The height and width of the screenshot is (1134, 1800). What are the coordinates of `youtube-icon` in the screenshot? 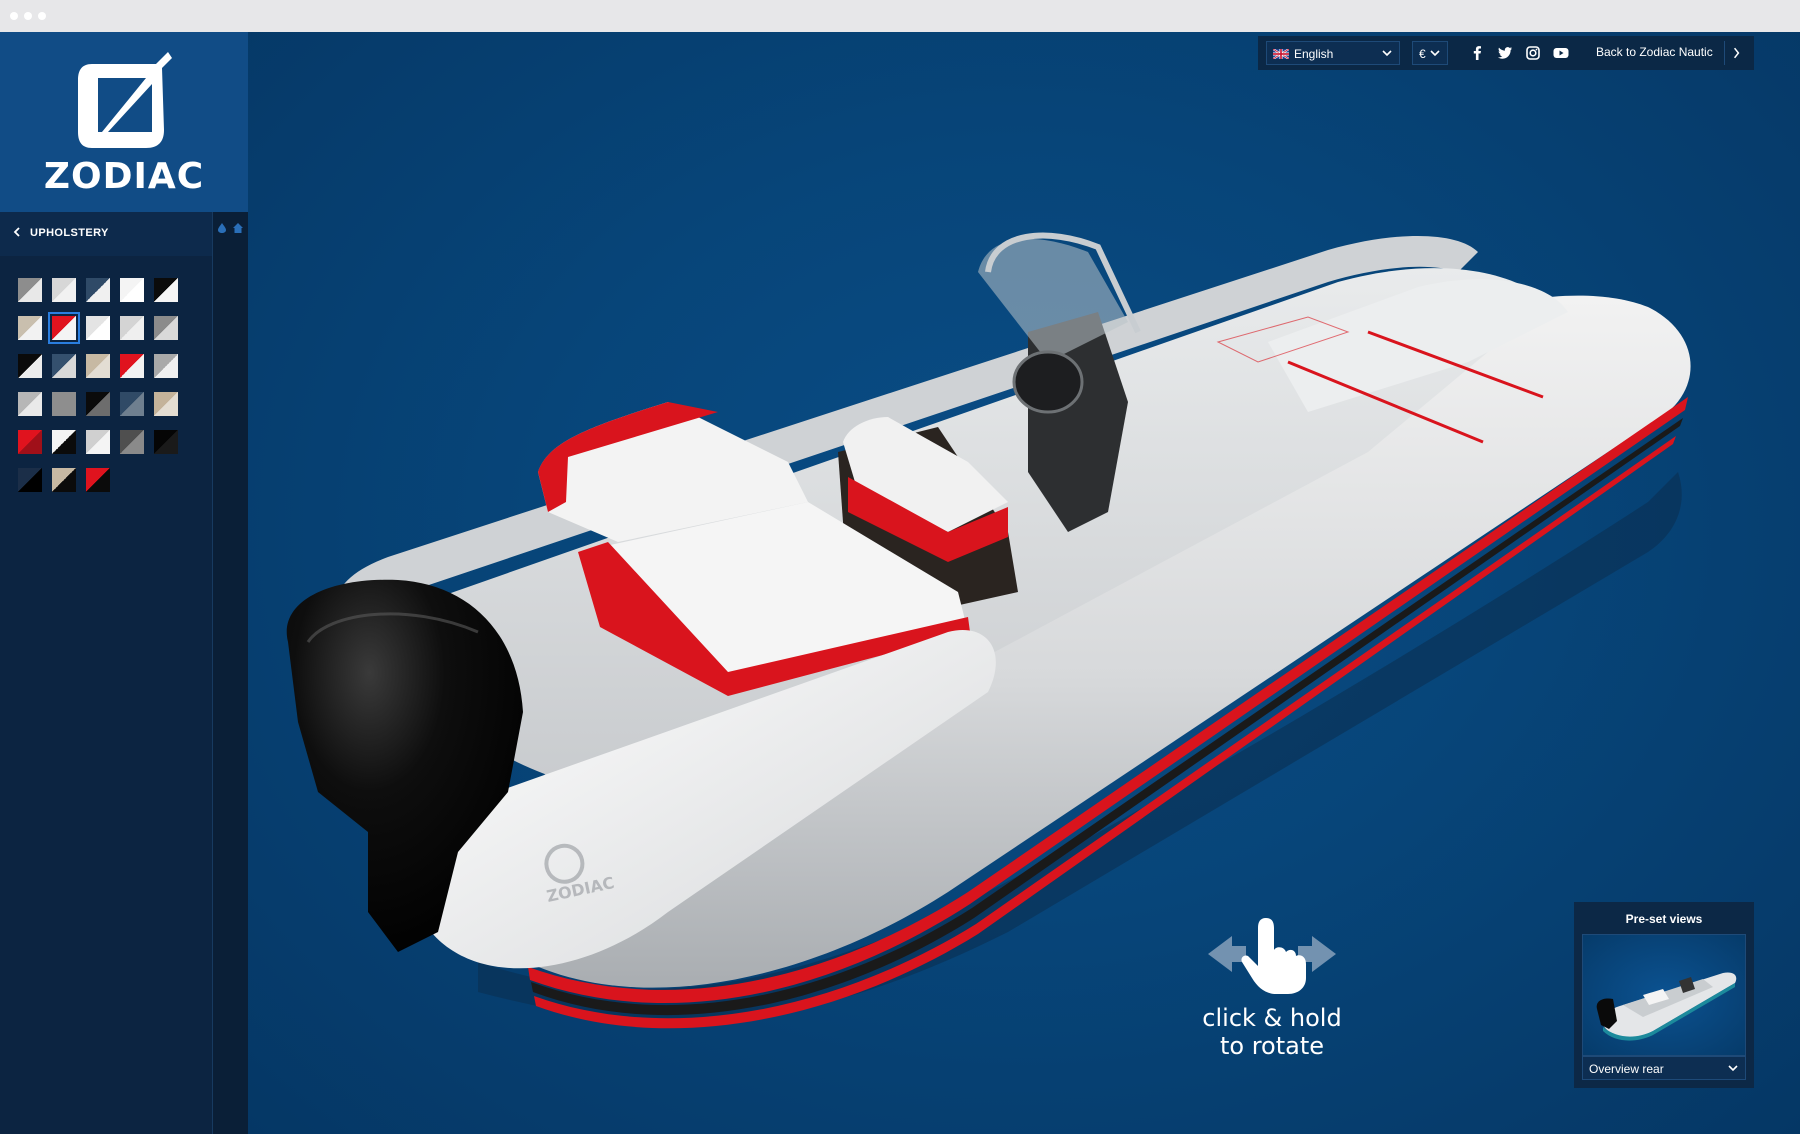 It's located at (1561, 53).